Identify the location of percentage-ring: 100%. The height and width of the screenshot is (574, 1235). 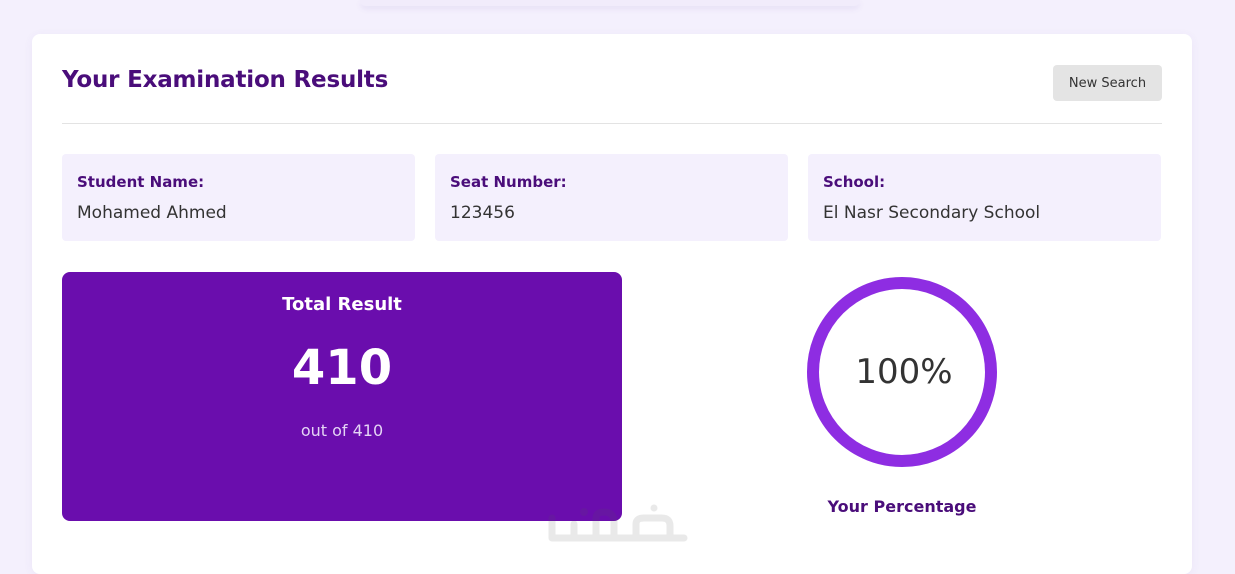
(904, 374).